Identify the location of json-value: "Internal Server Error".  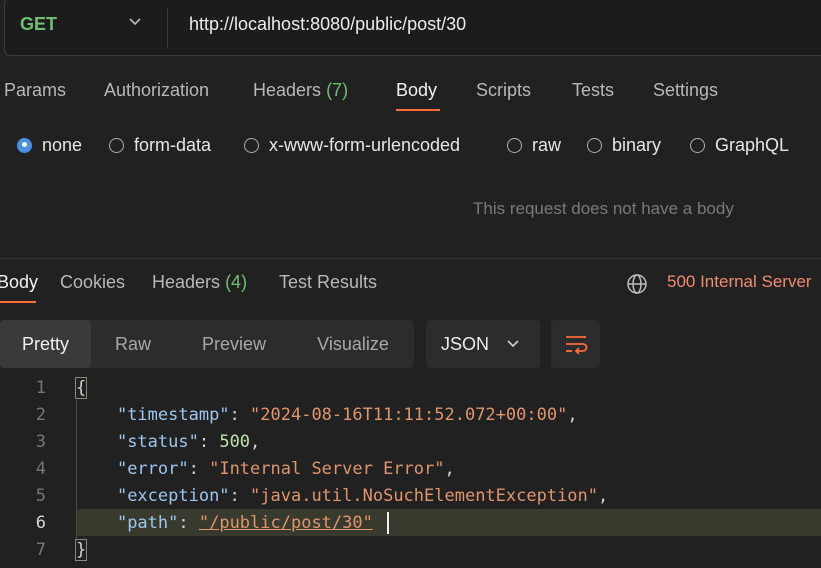
(327, 469).